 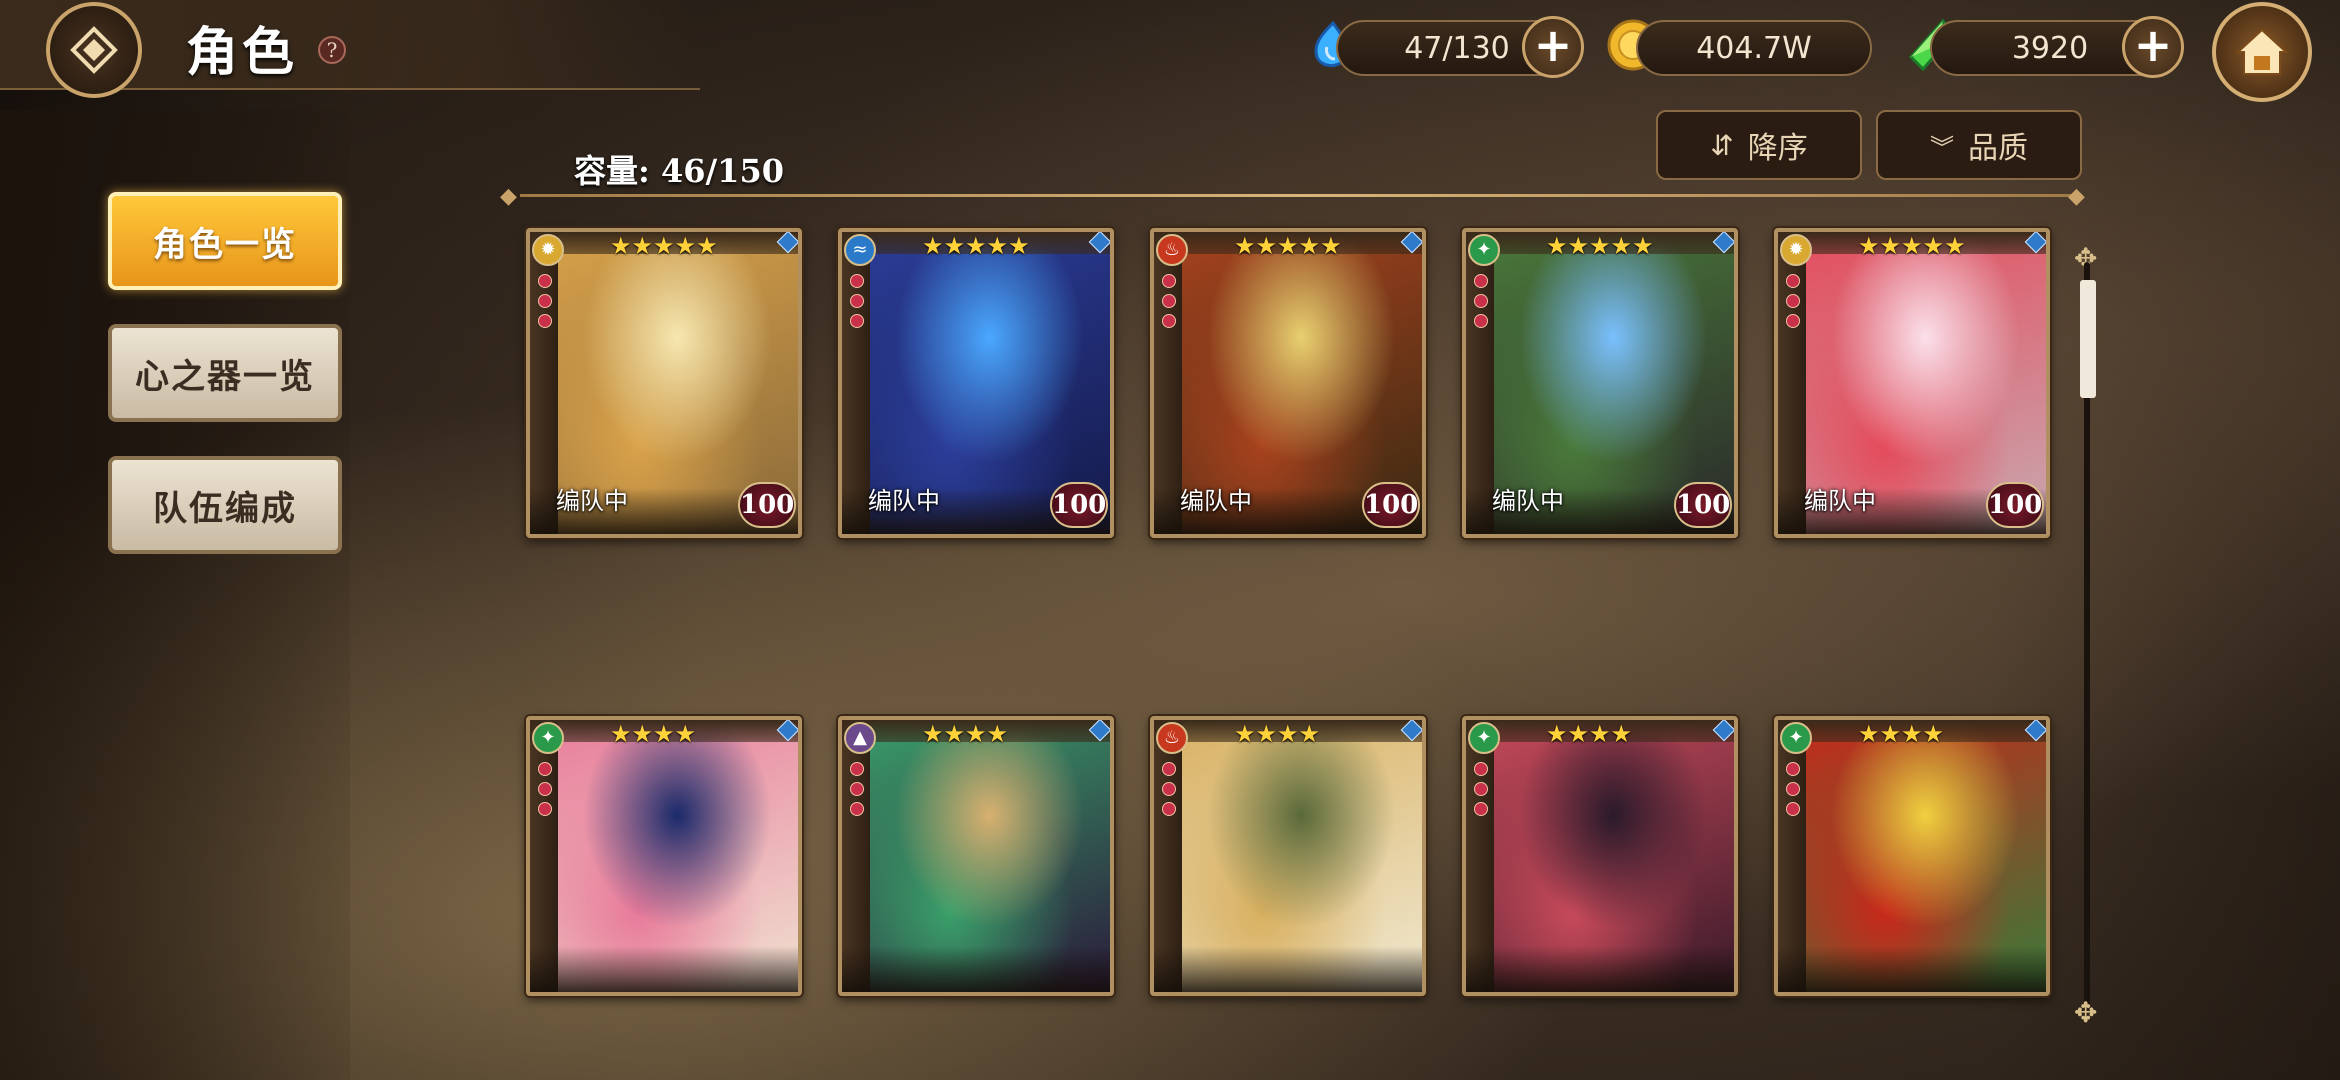 I want to click on character-card: ≈ ★★★★★ 编队中 100, so click(x=976, y=383).